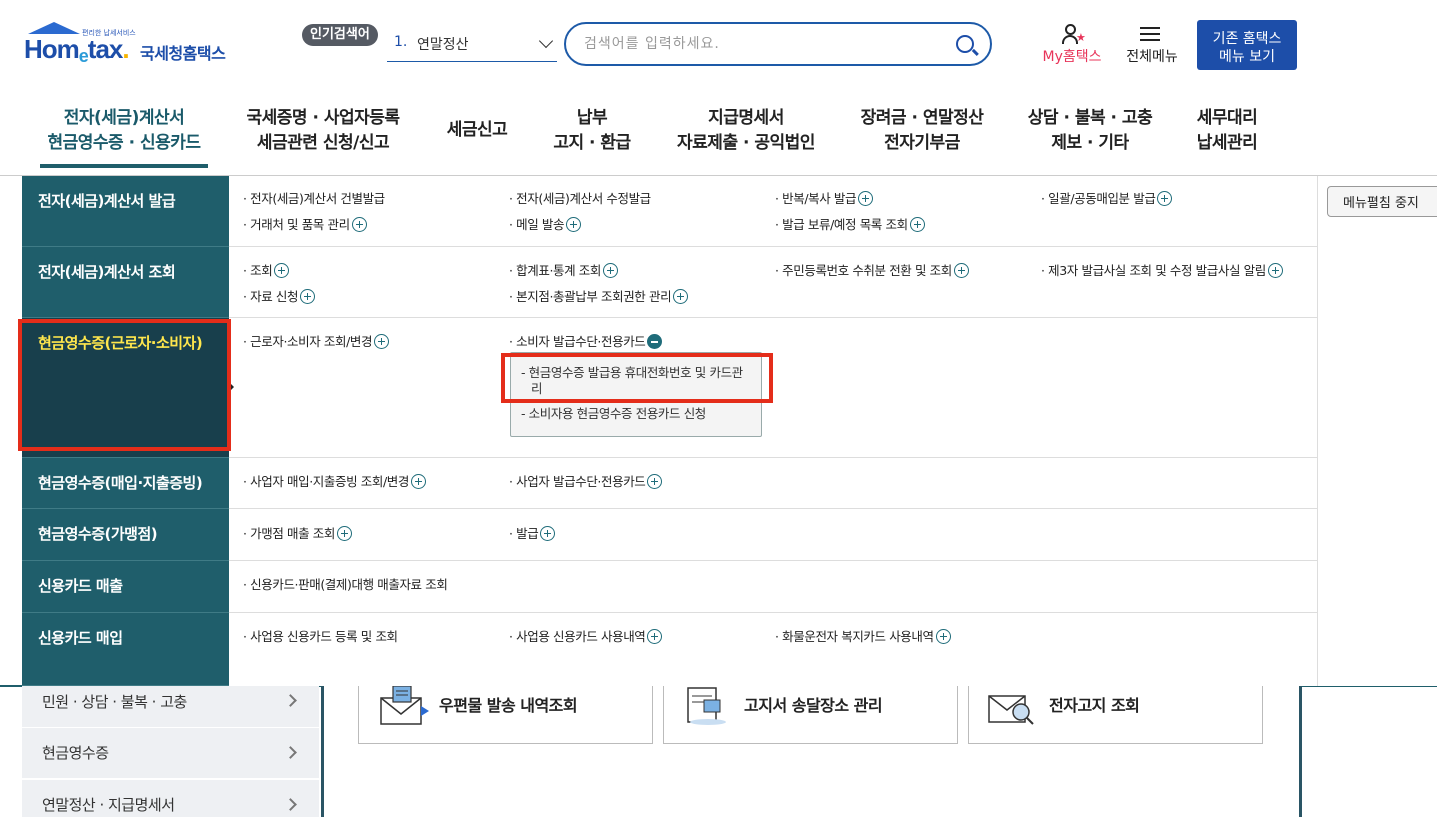 The width and height of the screenshot is (1437, 817). What do you see at coordinates (345, 583) in the screenshot?
I see `link-card-sales-data: · 신용카드·판매(결제)대행 매출자료 조회` at bounding box center [345, 583].